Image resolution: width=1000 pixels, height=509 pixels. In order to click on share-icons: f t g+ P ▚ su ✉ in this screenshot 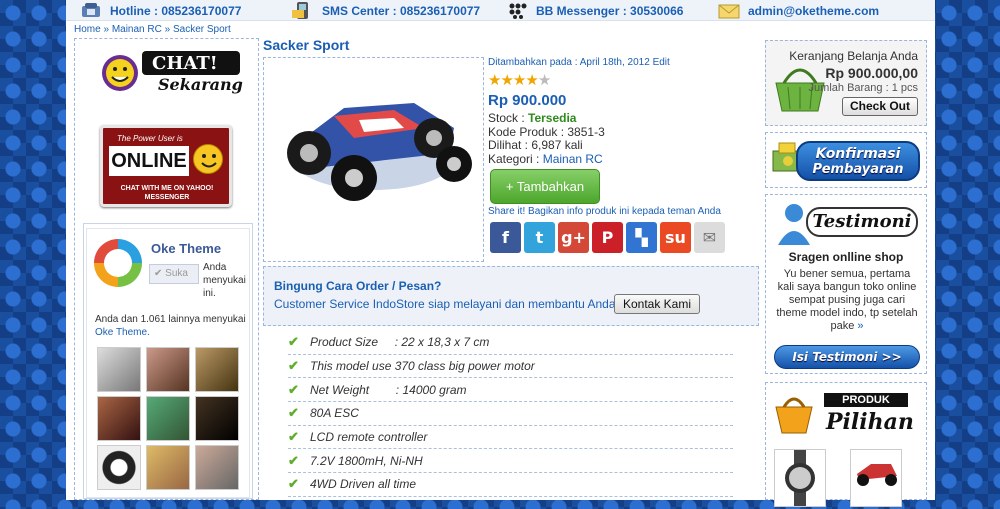, I will do `click(607, 237)`.